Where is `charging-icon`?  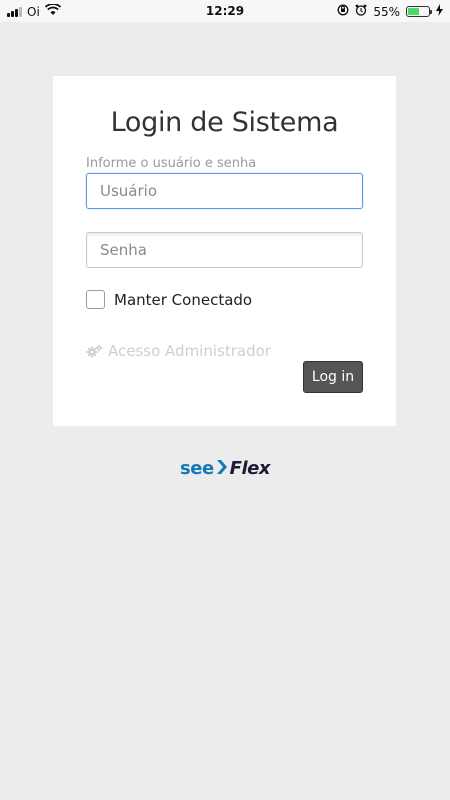 charging-icon is located at coordinates (439, 11).